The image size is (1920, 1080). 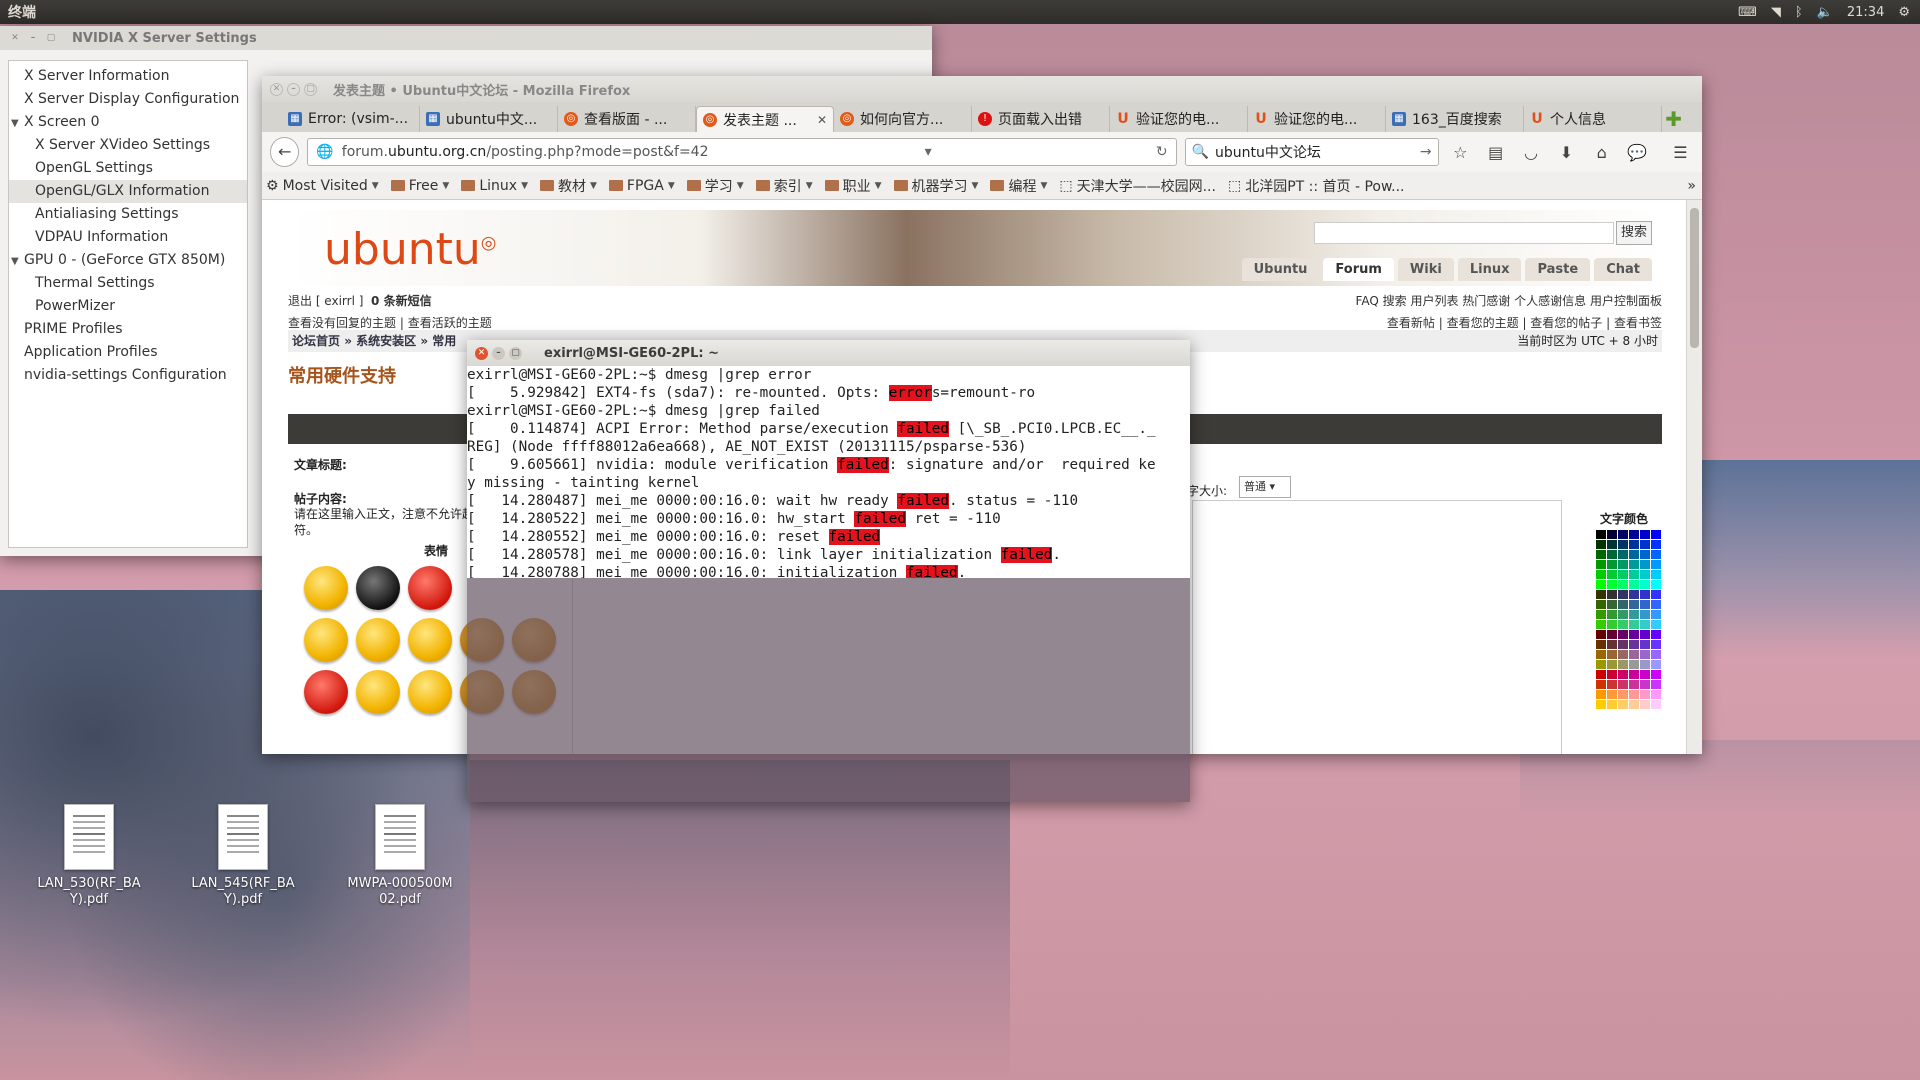 What do you see at coordinates (1041, 119) in the screenshot?
I see `browser-tab: ! 页面载入出错` at bounding box center [1041, 119].